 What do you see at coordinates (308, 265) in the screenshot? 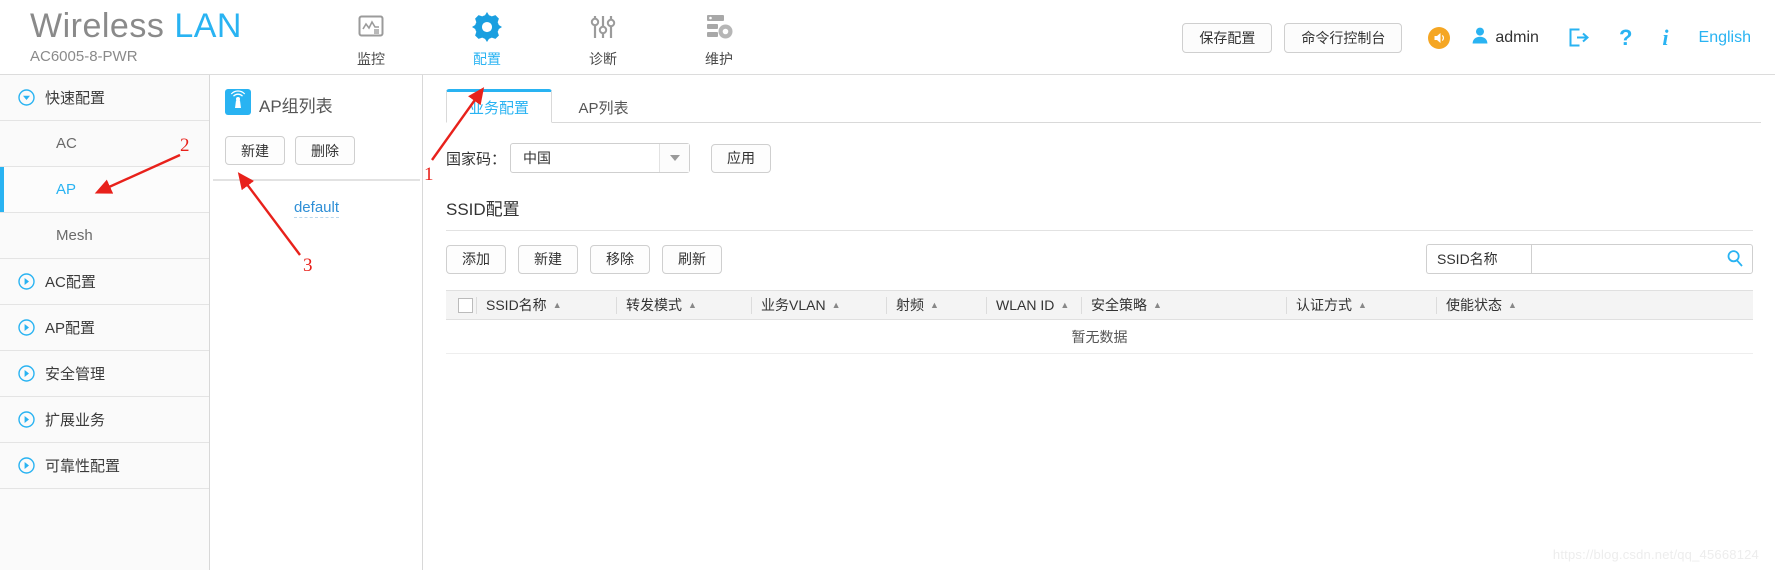
I see `annotation-number-3: 3` at bounding box center [308, 265].